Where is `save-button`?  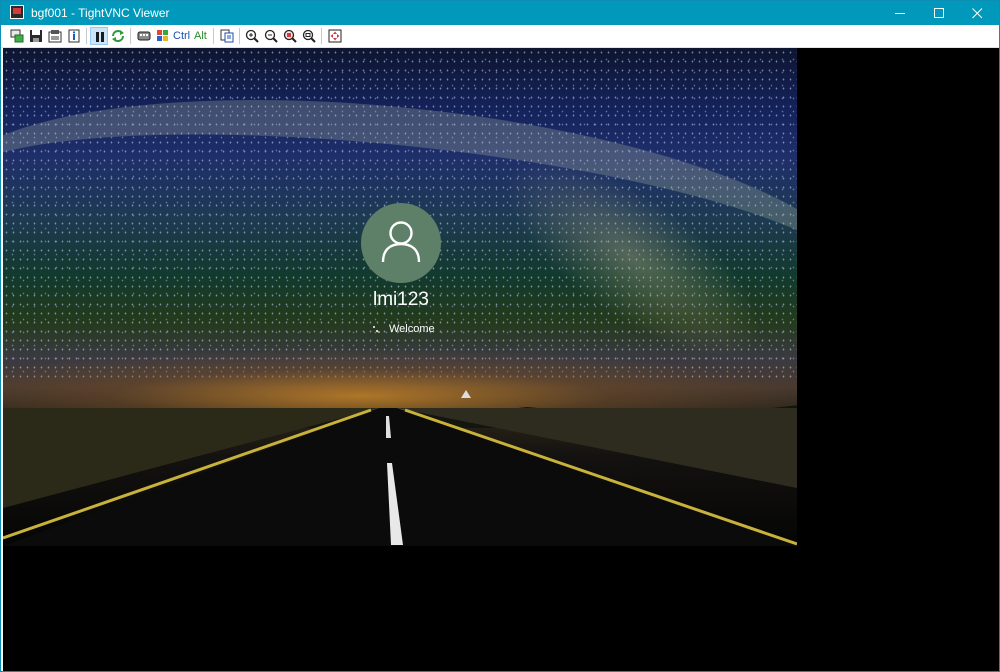 save-button is located at coordinates (36, 36).